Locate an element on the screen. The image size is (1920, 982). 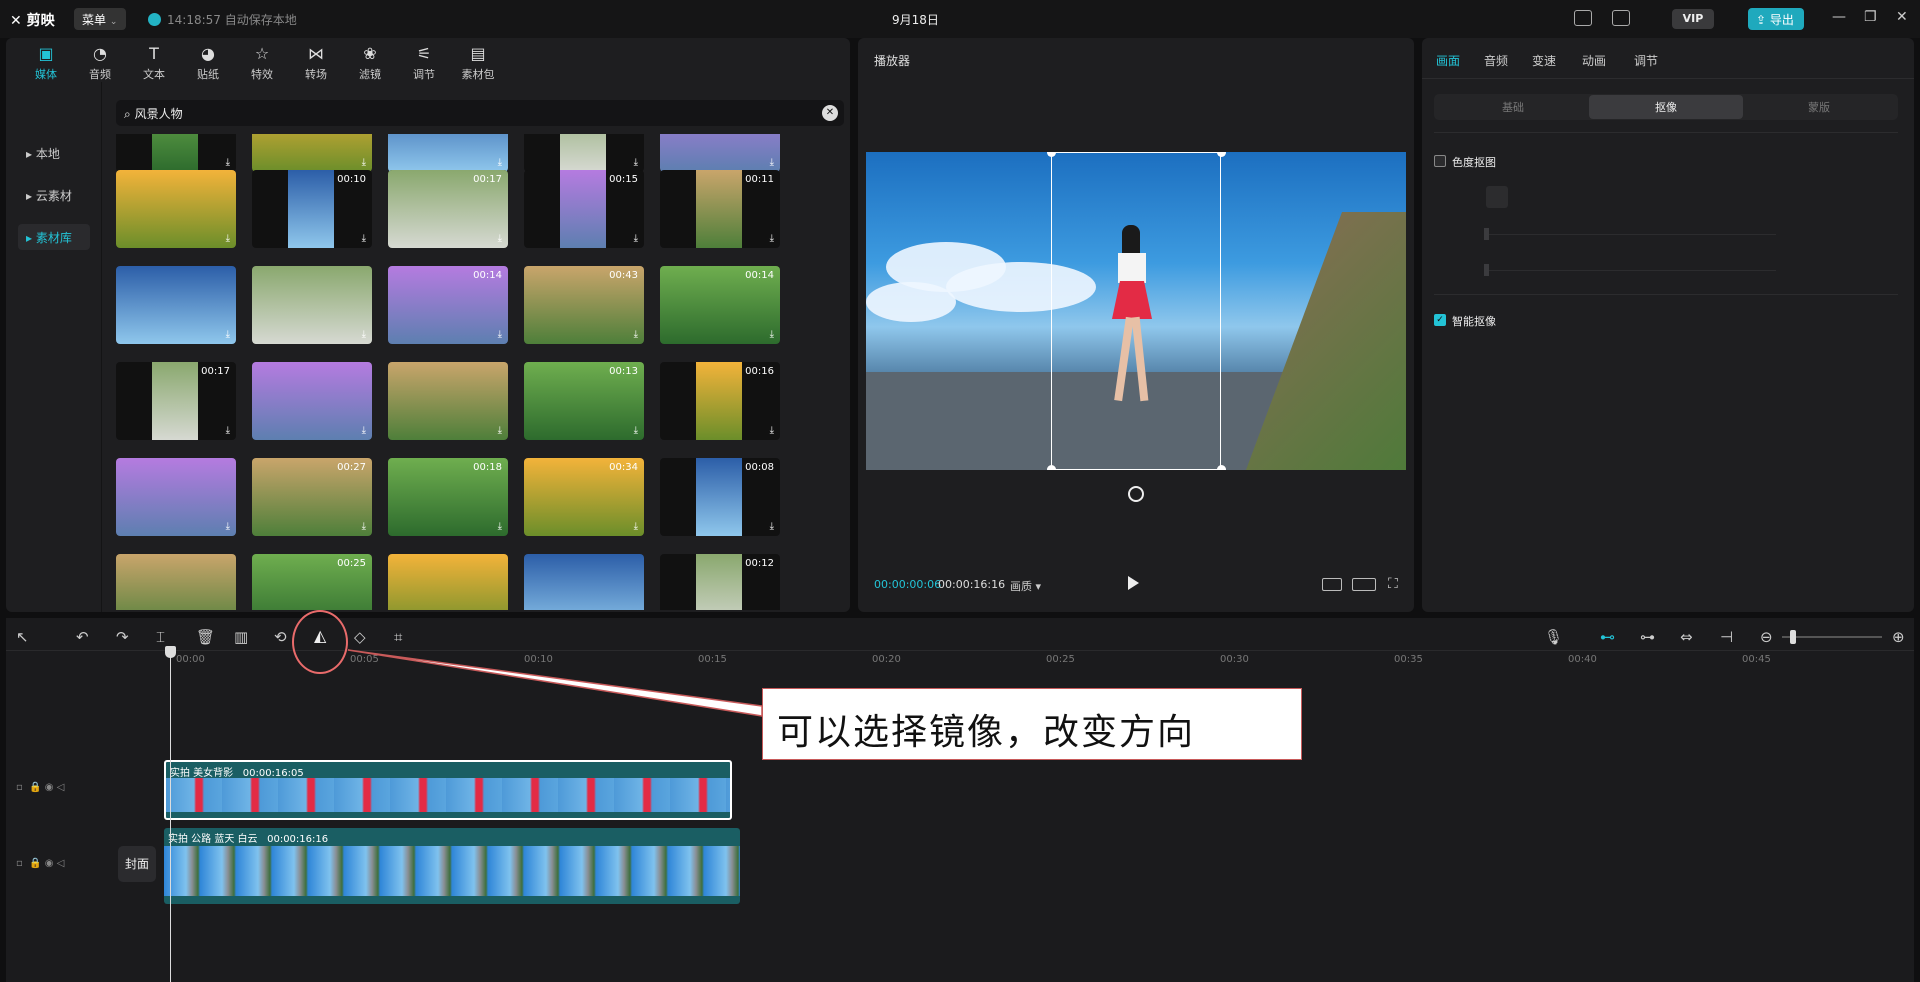
highlight-ring is located at coordinates (320, 642).